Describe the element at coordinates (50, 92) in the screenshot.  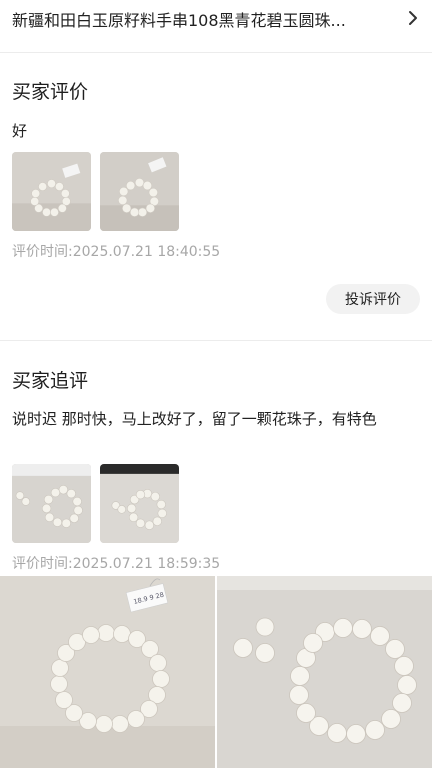
I see `buyer-review-title: 买家评价` at that location.